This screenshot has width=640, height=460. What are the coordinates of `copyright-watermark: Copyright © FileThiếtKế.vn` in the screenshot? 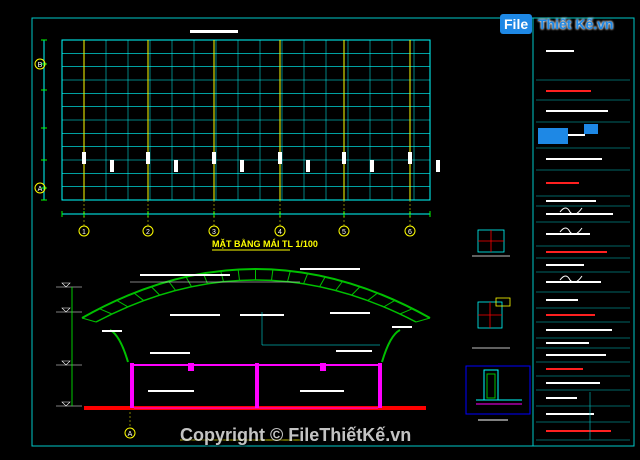 It's located at (296, 435).